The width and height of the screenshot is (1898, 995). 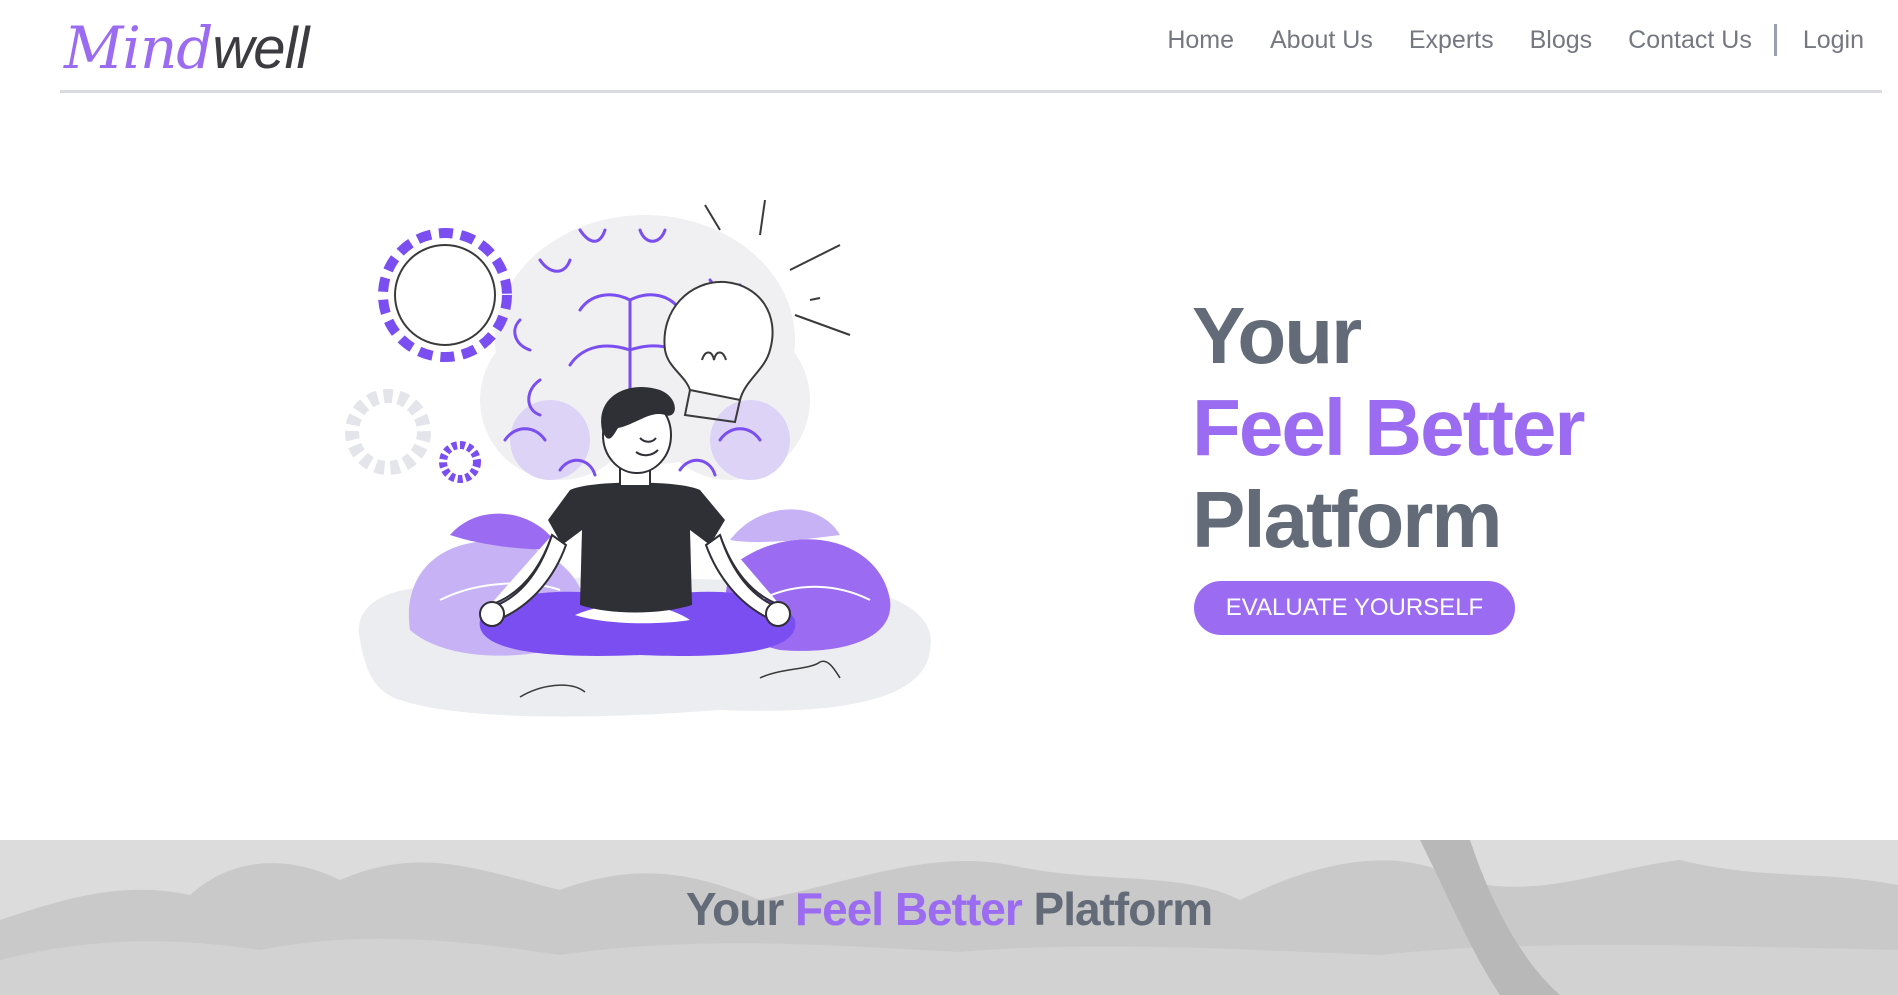 What do you see at coordinates (1277, 335) in the screenshot?
I see `hero-line-your: Your` at bounding box center [1277, 335].